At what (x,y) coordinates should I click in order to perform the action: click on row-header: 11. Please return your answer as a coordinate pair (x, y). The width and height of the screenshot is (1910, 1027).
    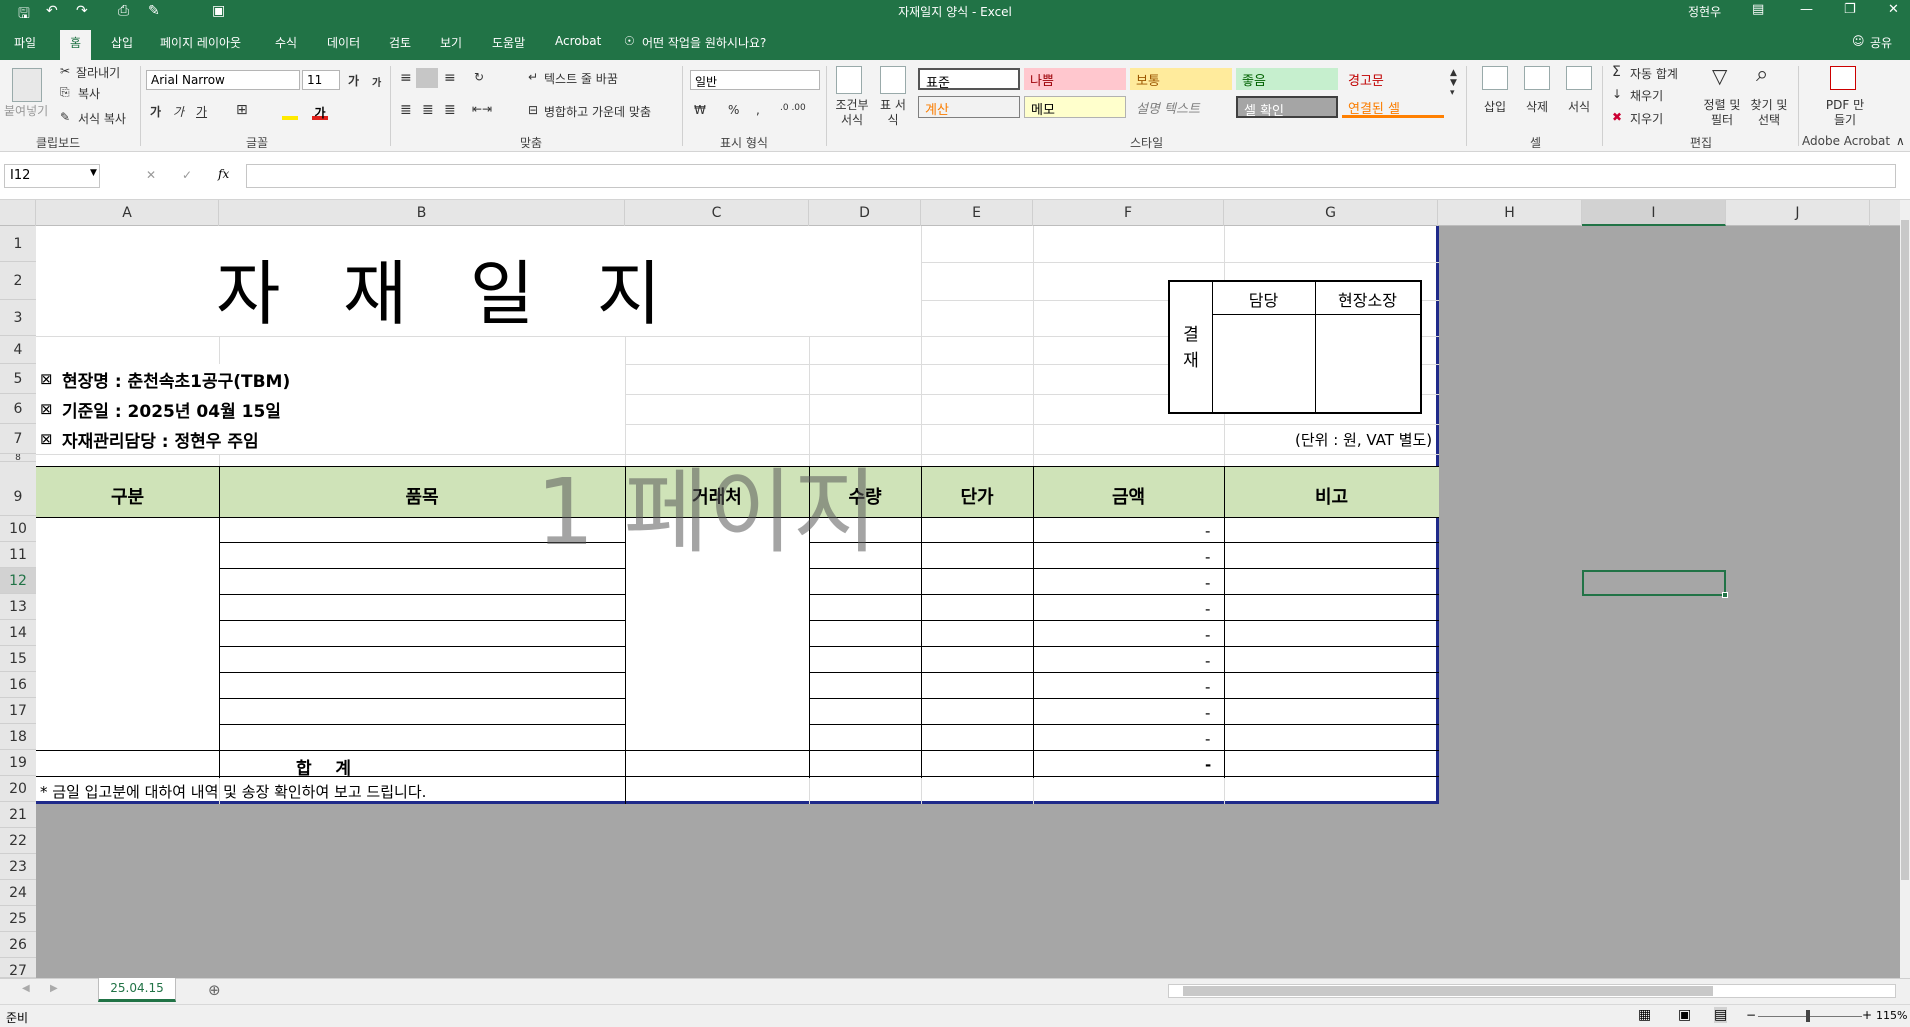
    Looking at the image, I should click on (18, 555).